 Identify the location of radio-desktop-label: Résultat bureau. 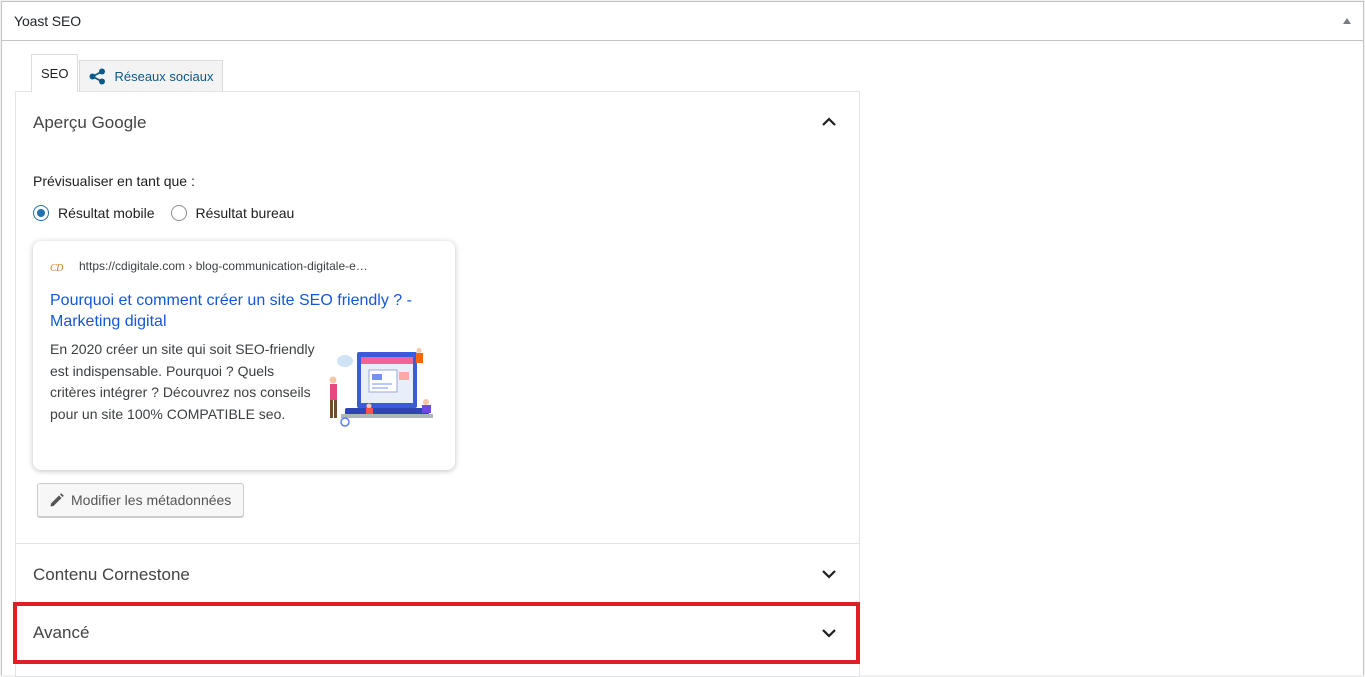
(245, 213).